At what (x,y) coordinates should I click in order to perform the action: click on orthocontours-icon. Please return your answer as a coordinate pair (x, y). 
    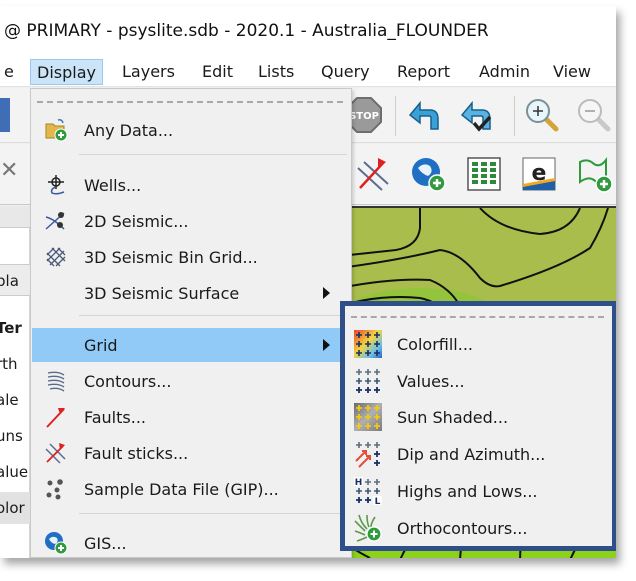
    Looking at the image, I should click on (368, 528).